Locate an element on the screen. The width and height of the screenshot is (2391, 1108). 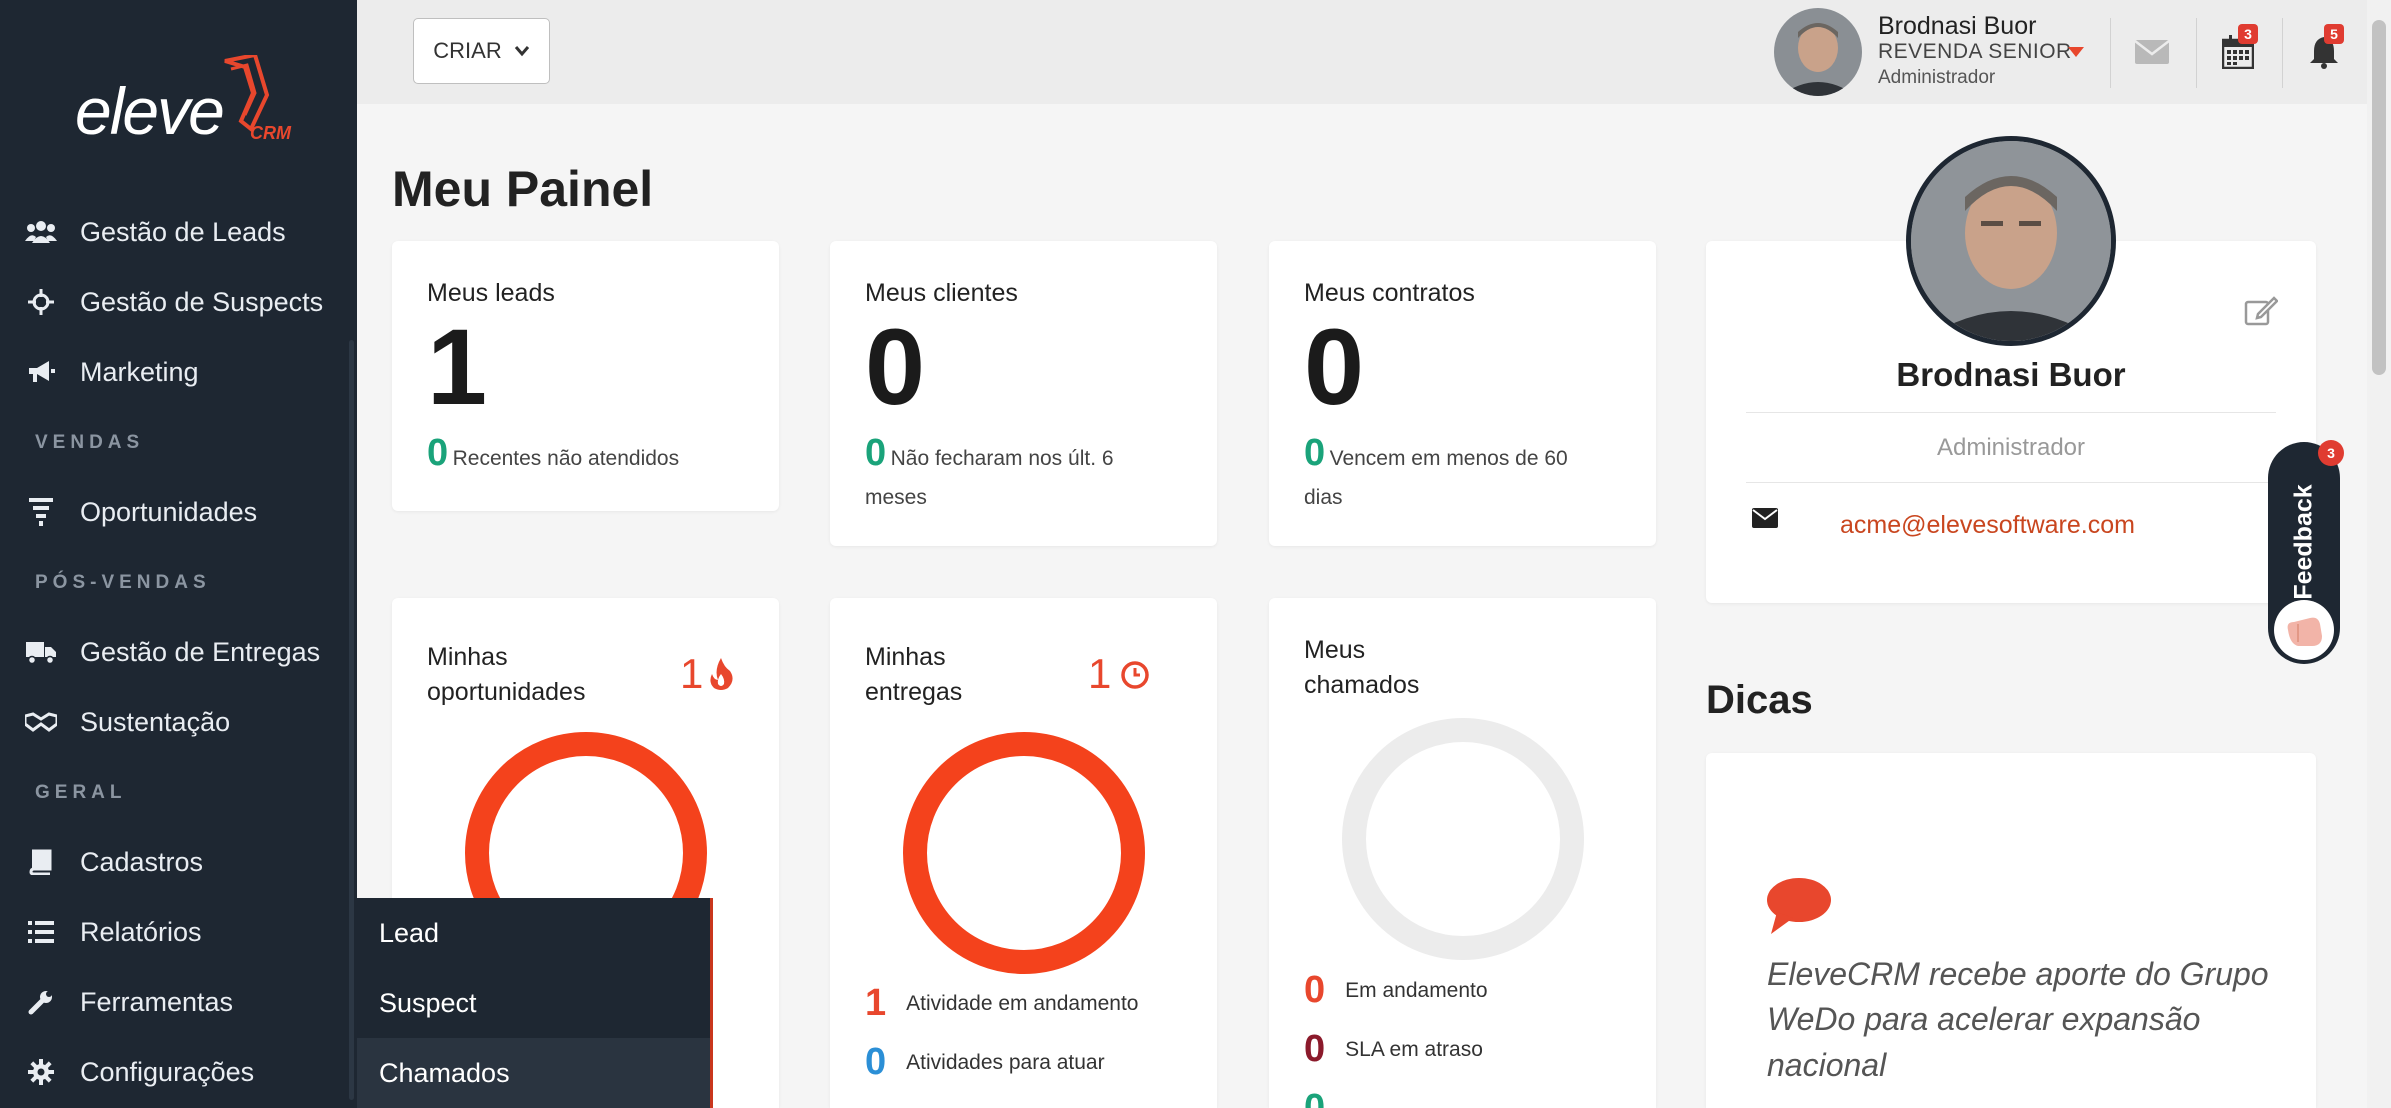
profile-role: Administrador is located at coordinates (2011, 447).